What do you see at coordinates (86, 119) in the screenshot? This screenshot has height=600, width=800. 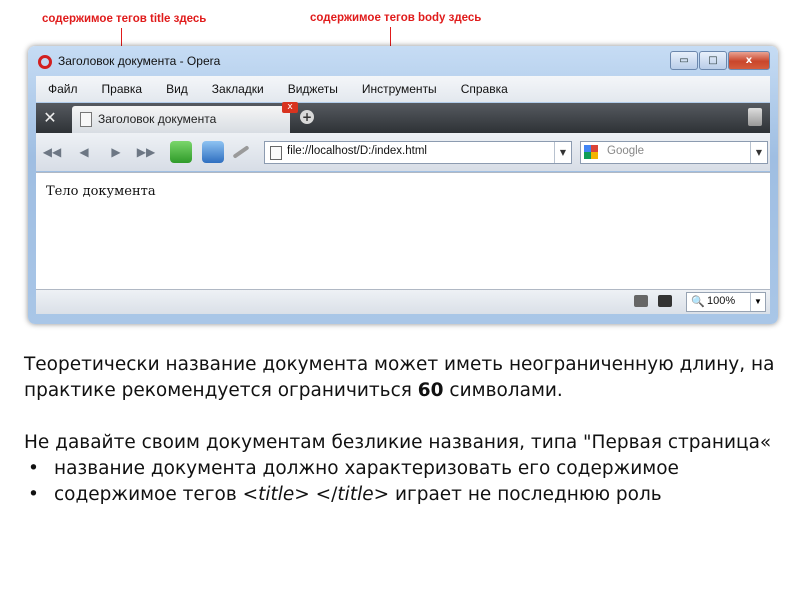 I see `document-icon` at bounding box center [86, 119].